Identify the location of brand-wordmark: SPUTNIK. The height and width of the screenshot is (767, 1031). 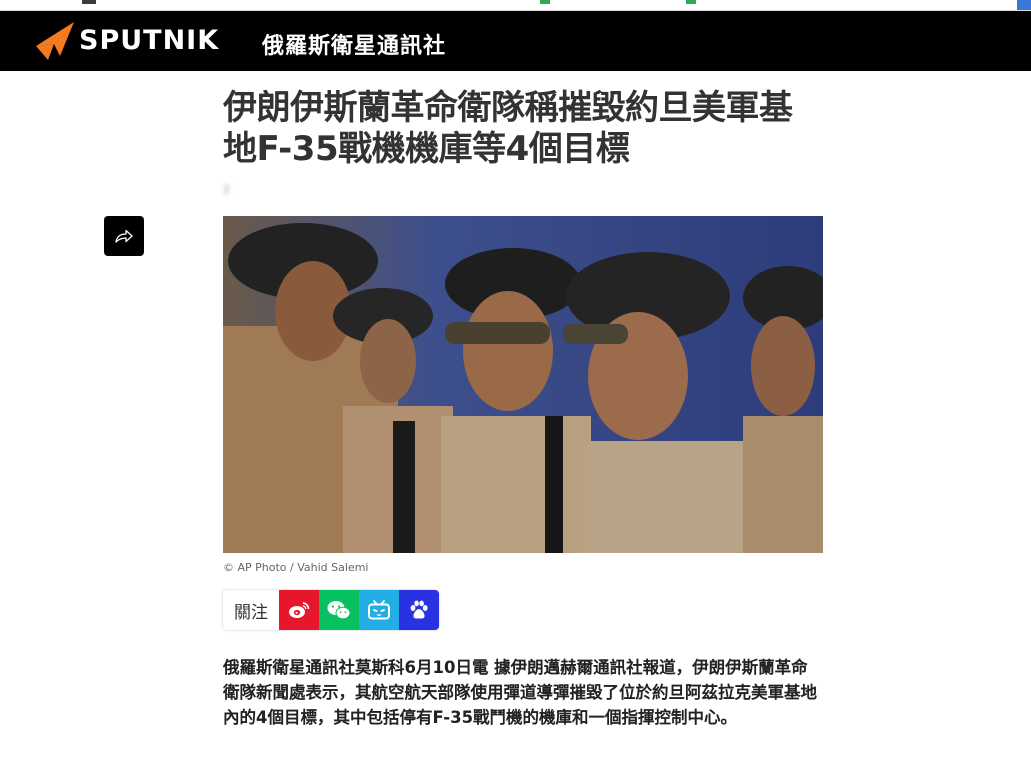
(149, 40).